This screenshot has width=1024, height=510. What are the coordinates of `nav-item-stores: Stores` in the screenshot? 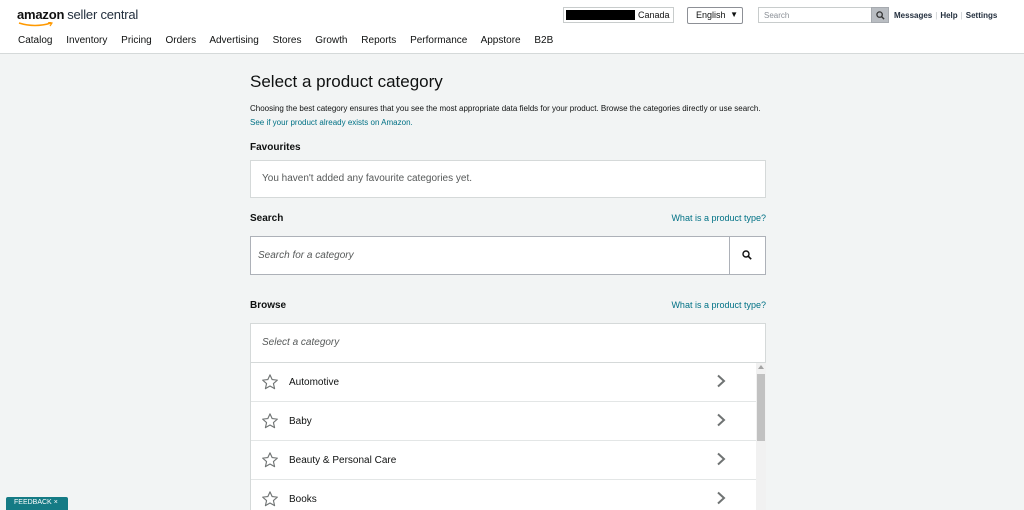 It's located at (287, 40).